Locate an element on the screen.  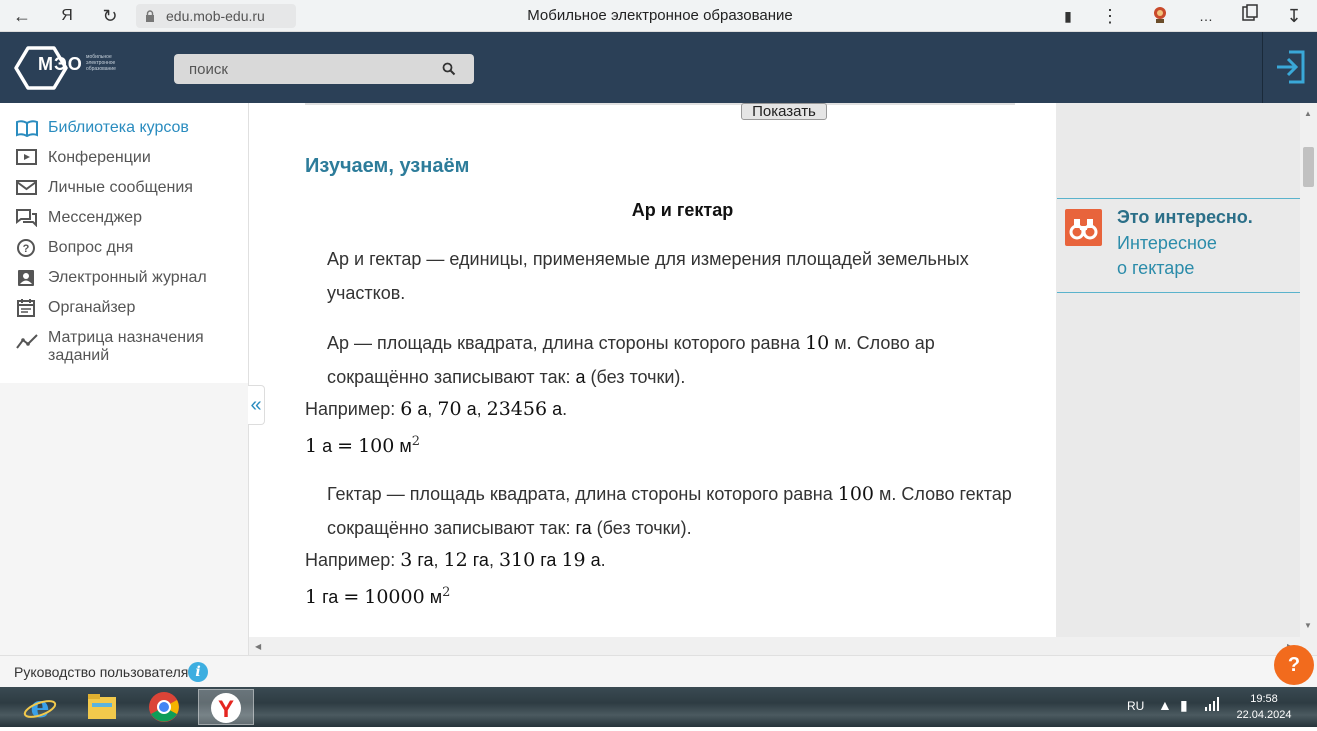
sidebar-item-task-matrix: Матрица назначения заданий is located at coordinates (124, 349).